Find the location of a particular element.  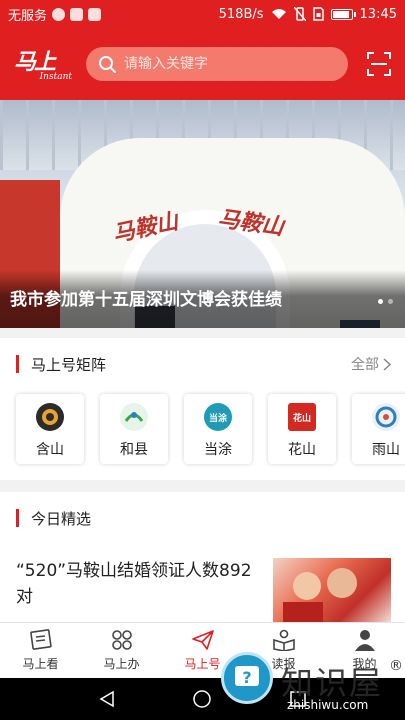

nav-item-reader: 读报 is located at coordinates (283, 650).